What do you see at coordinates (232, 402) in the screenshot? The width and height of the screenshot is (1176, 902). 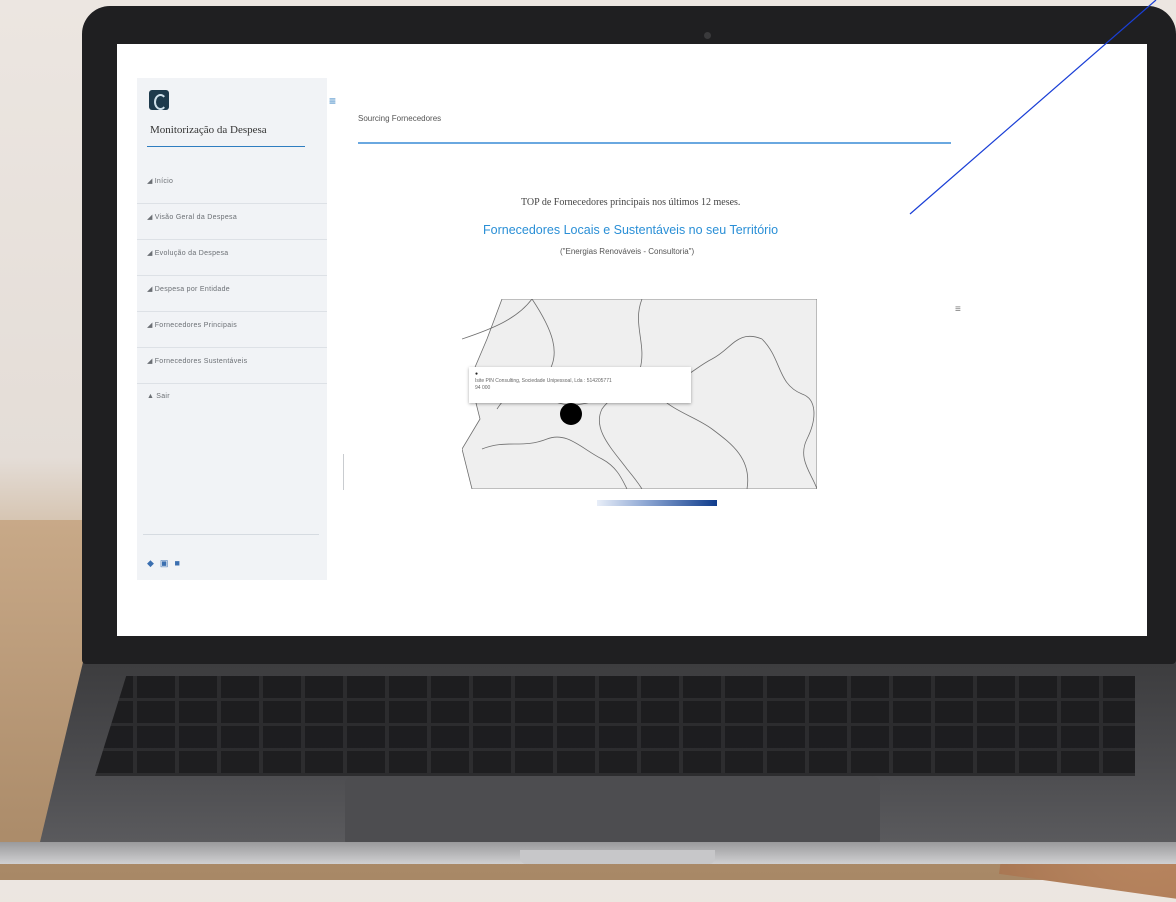 I see `sidebar-item-logout: ▲ Sair` at bounding box center [232, 402].